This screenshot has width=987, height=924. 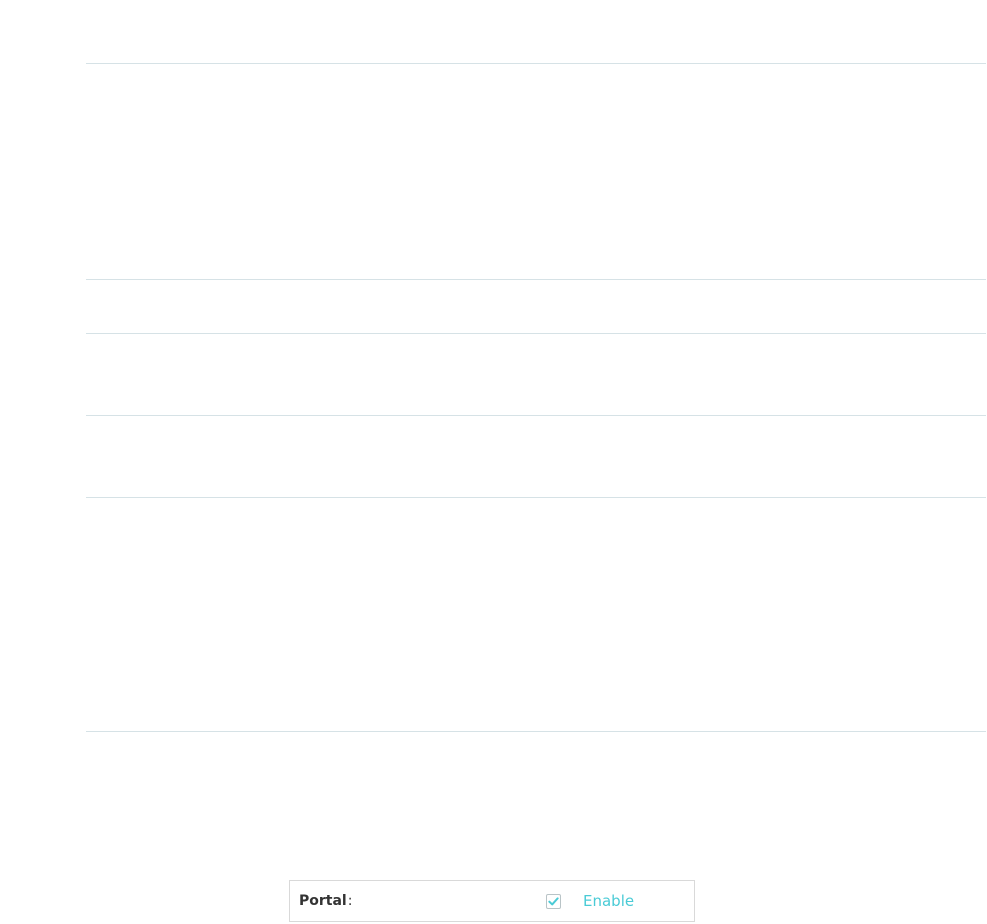 I want to click on portal-setting-row: Portal: Enable, so click(x=492, y=901).